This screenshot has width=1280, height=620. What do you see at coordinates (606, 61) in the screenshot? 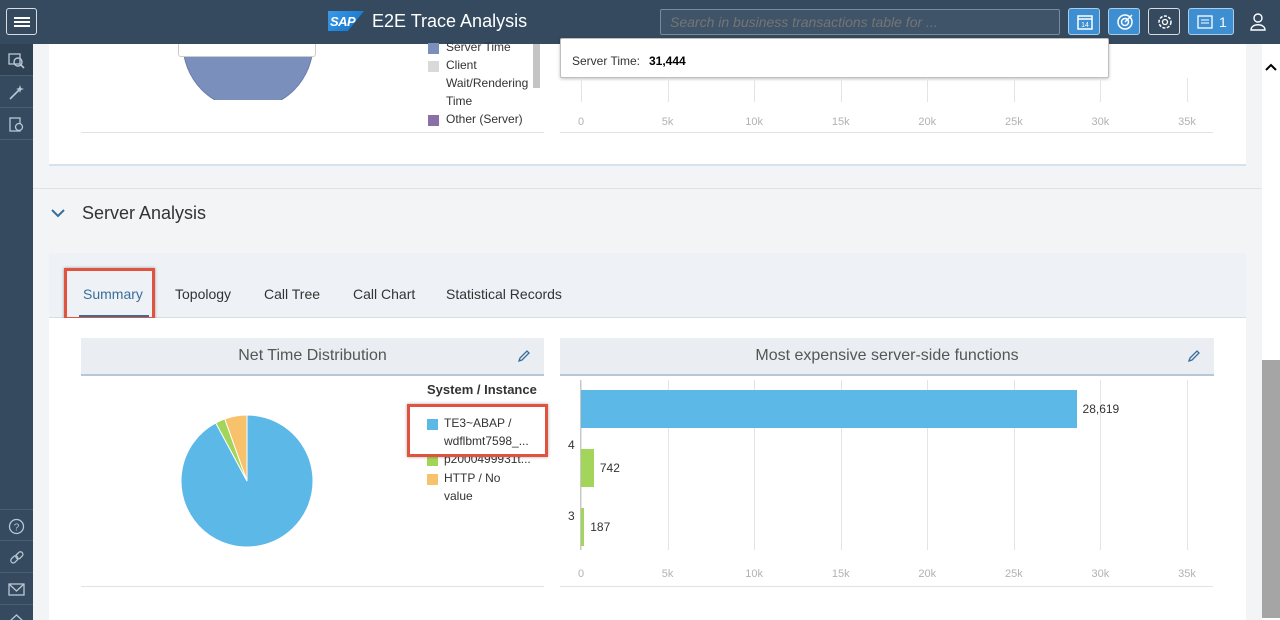
I see `tooltip-label: Server Time:` at bounding box center [606, 61].